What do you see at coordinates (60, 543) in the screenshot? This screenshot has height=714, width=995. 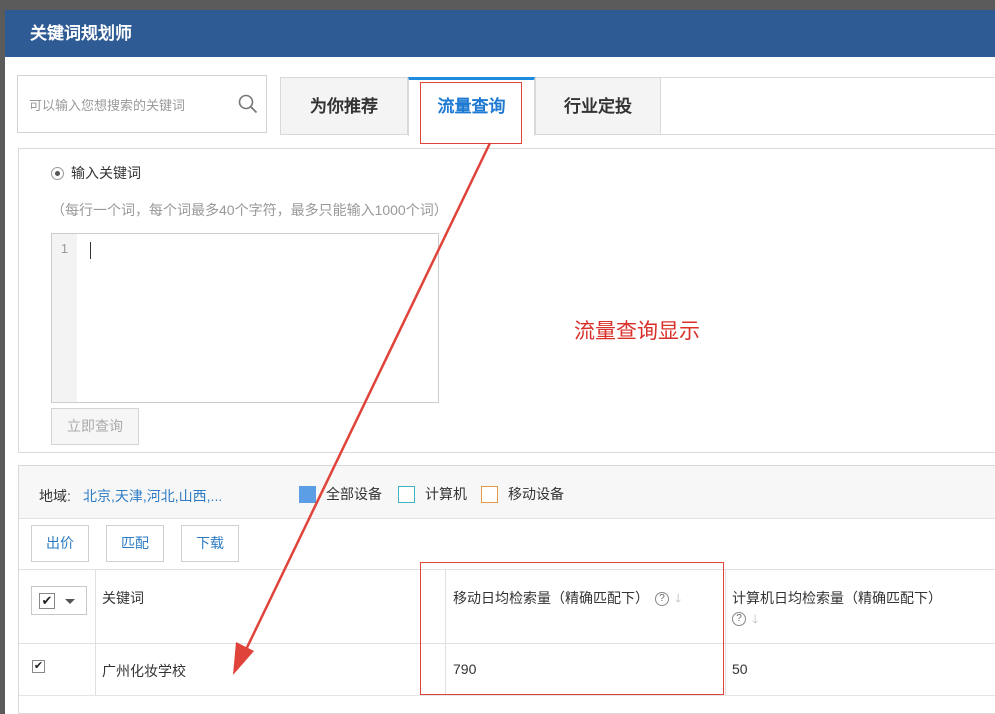 I see `bid-button: 出价` at bounding box center [60, 543].